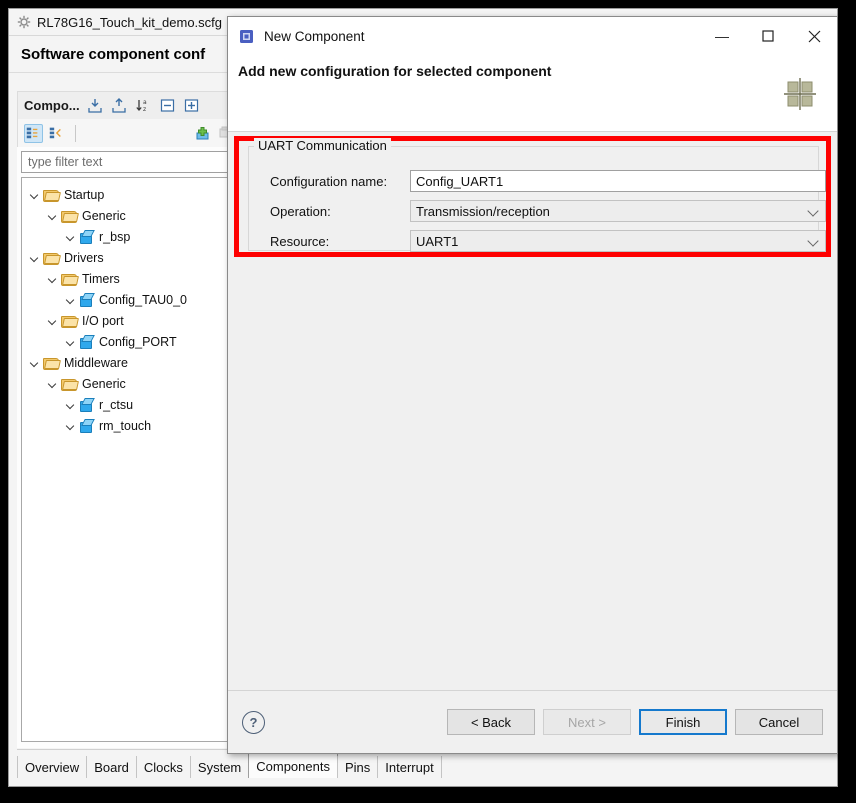 This screenshot has width=856, height=803. What do you see at coordinates (101, 278) in the screenshot?
I see `tree-item-label: Timers` at bounding box center [101, 278].